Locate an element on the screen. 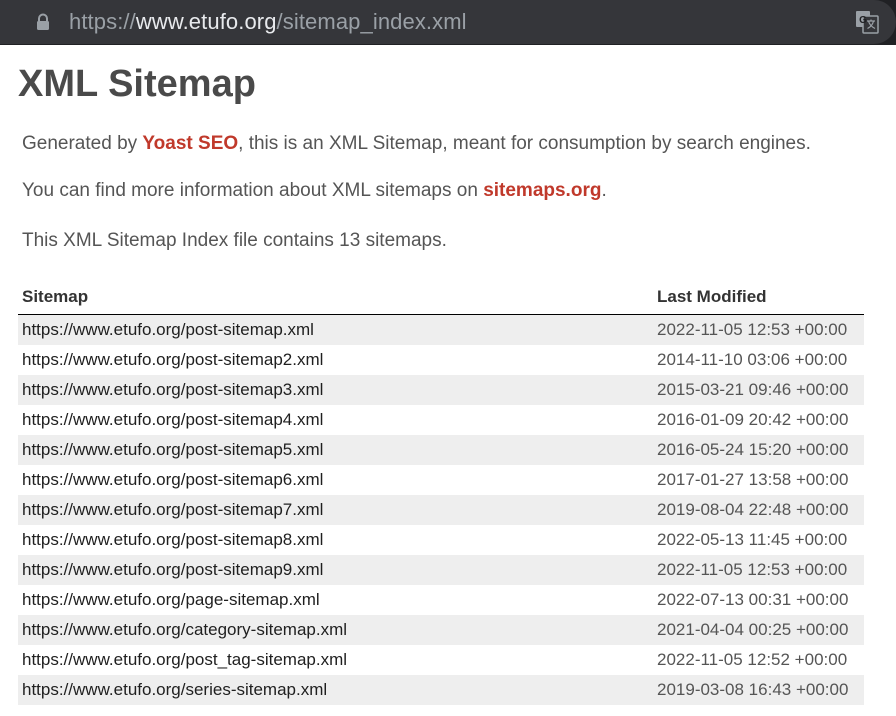 This screenshot has width=896, height=716. sitemap-link: https://www.etufo.org/post-sitemap5.xml is located at coordinates (172, 449).